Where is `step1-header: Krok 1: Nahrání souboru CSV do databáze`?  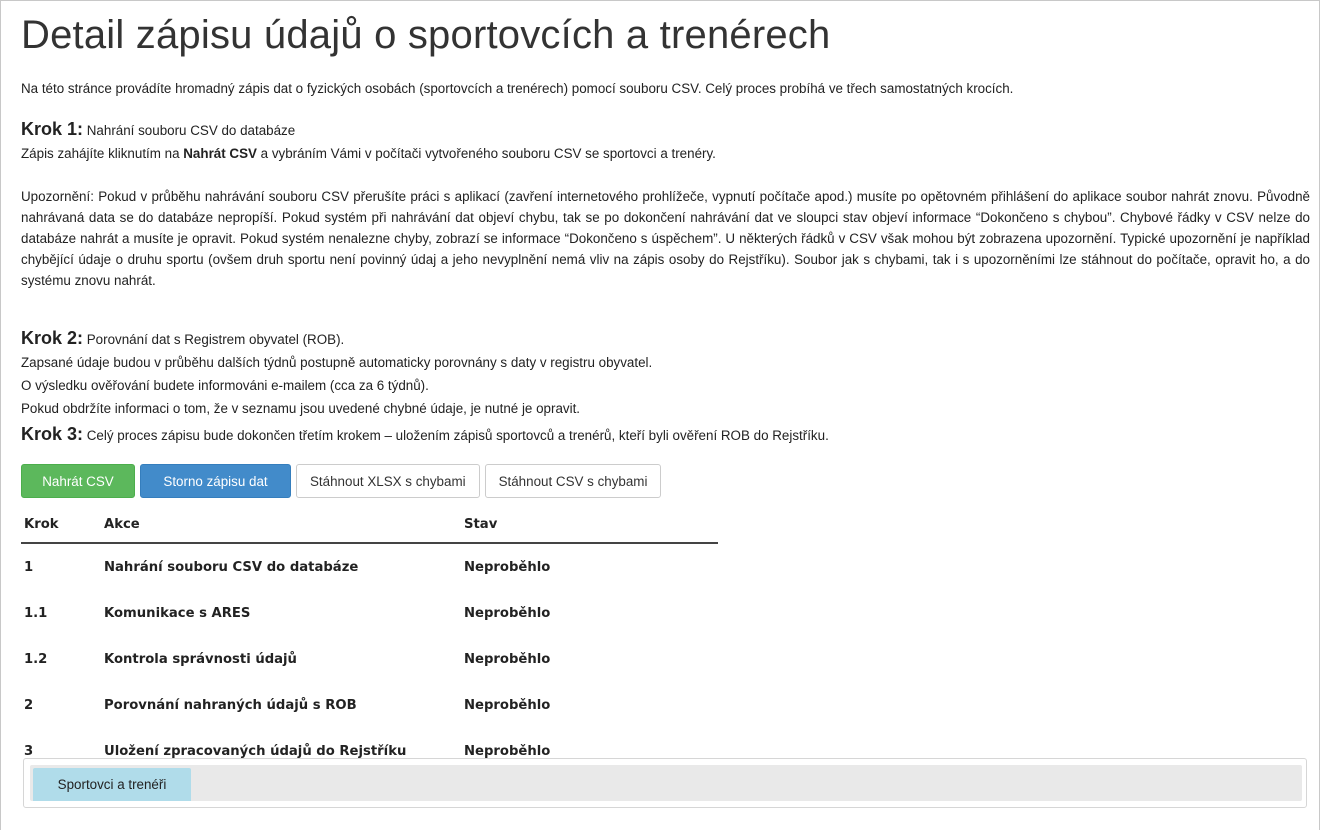
step1-header: Krok 1: Nahrání souboru CSV do databáze is located at coordinates (158, 129).